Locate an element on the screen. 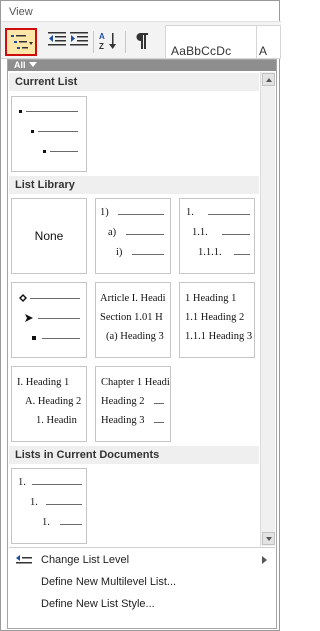 Image resolution: width=320 pixels, height=631 pixels. increase-indent-icon is located at coordinates (79, 40).